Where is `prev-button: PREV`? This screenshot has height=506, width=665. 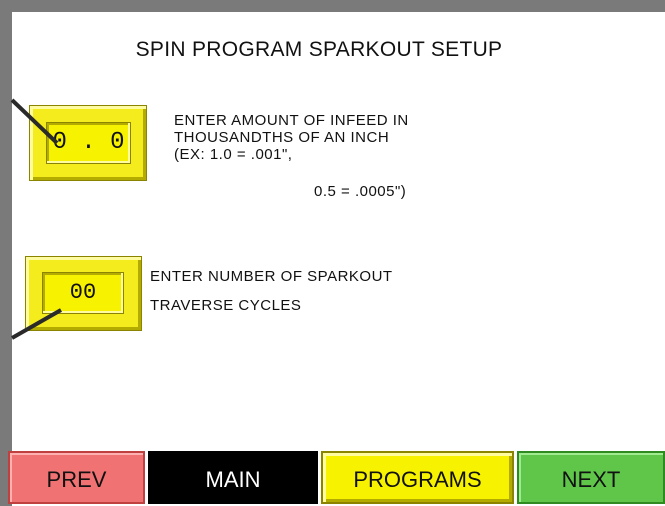 prev-button: PREV is located at coordinates (76, 477).